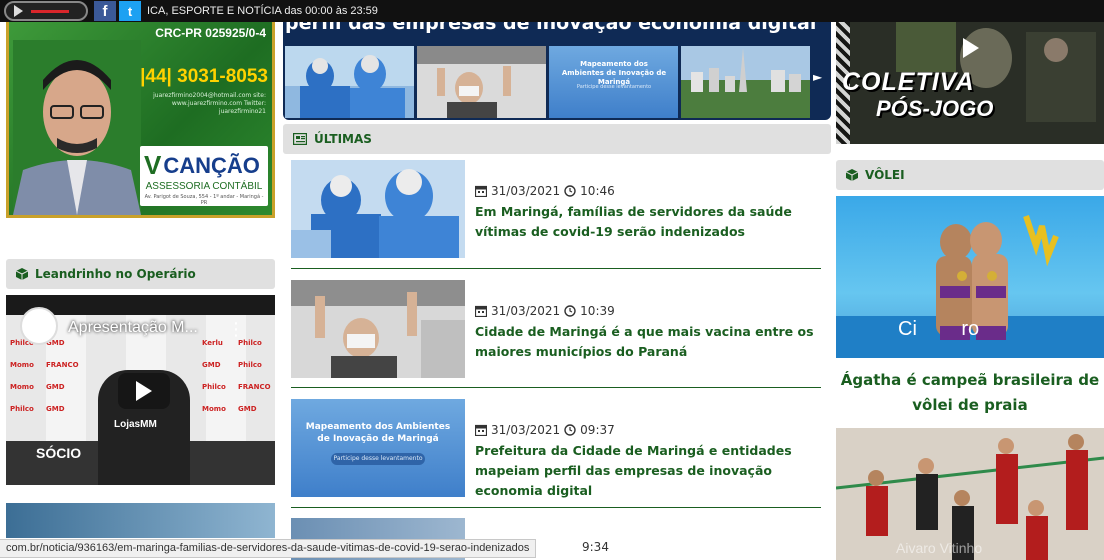 The image size is (1104, 560). What do you see at coordinates (212, 343) in the screenshot?
I see `sponsor-logo: Kerlu` at bounding box center [212, 343].